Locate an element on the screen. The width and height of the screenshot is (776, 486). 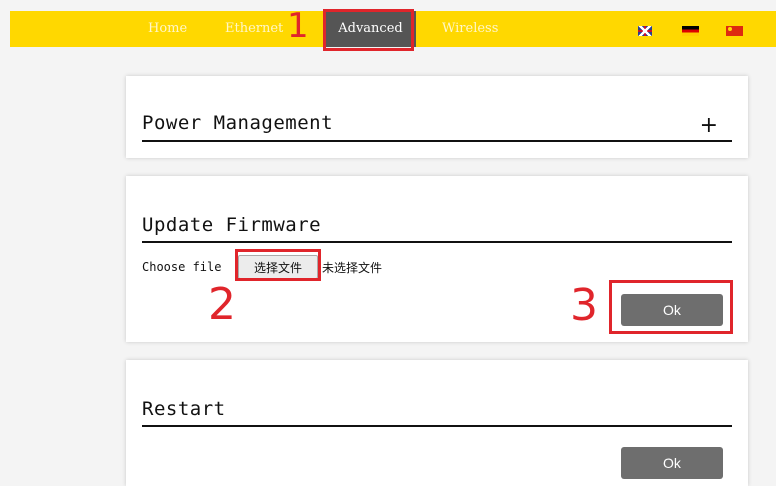
nav-ethernet: Ethernet is located at coordinates (254, 29).